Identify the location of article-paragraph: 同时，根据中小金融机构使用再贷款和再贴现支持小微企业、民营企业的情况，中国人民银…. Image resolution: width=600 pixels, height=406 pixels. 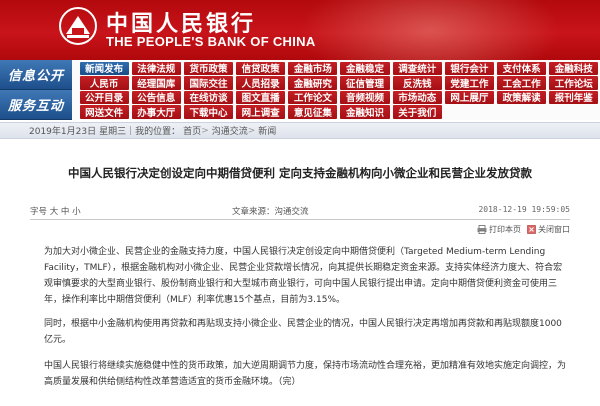
(303, 332).